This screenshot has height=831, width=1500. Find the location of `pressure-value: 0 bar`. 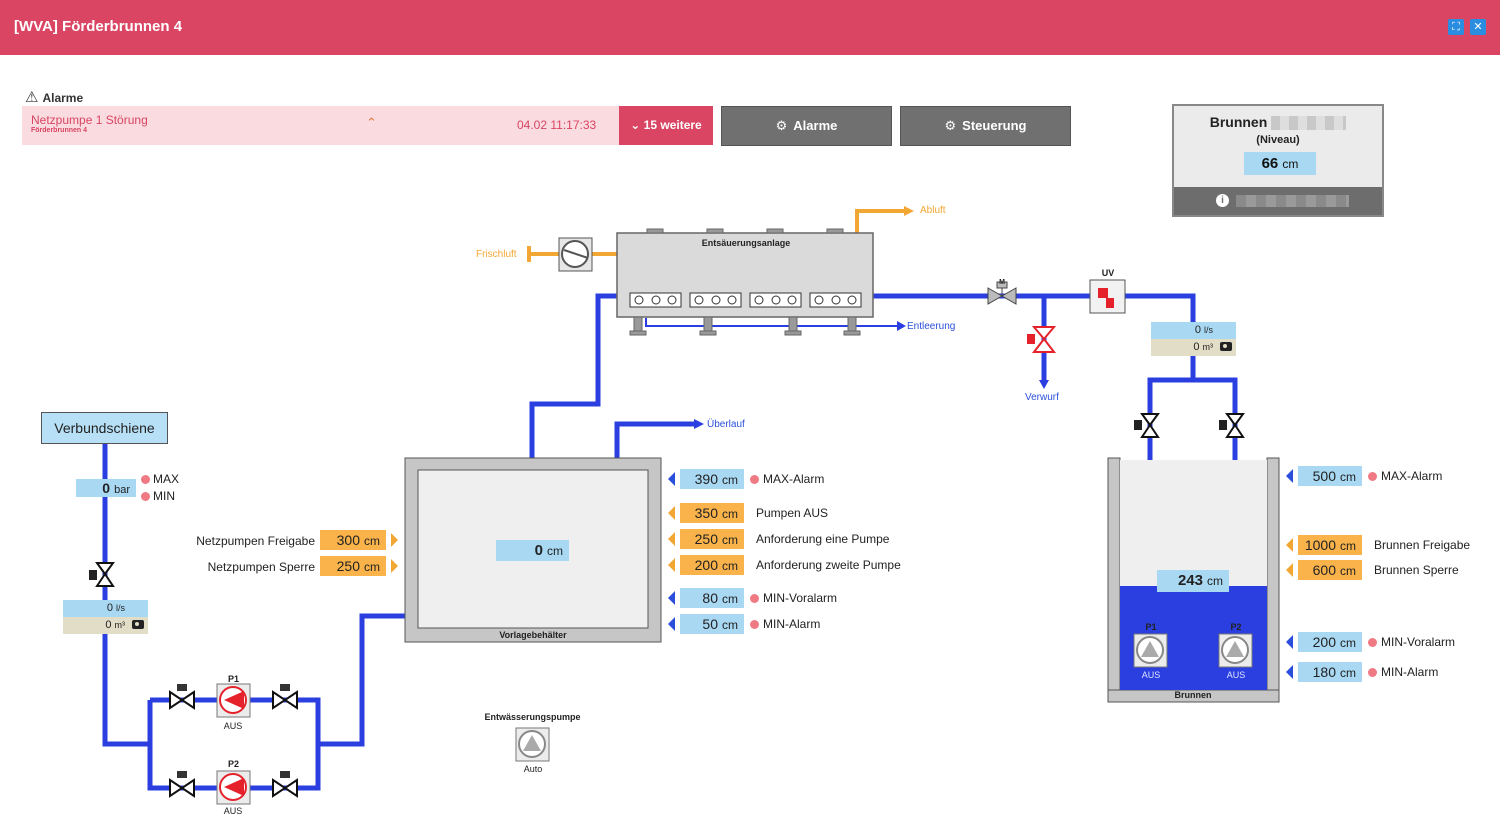

pressure-value: 0 bar is located at coordinates (106, 488).